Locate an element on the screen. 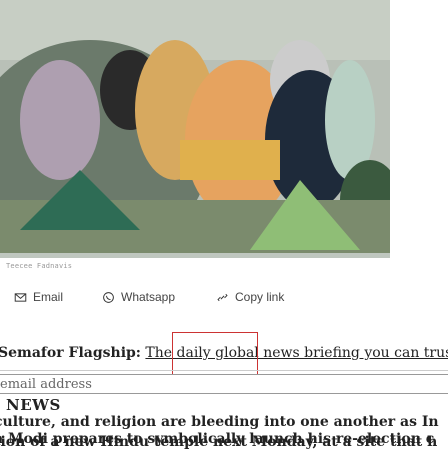 The width and height of the screenshot is (448, 450). share-email-button: Email is located at coordinates (38, 297).